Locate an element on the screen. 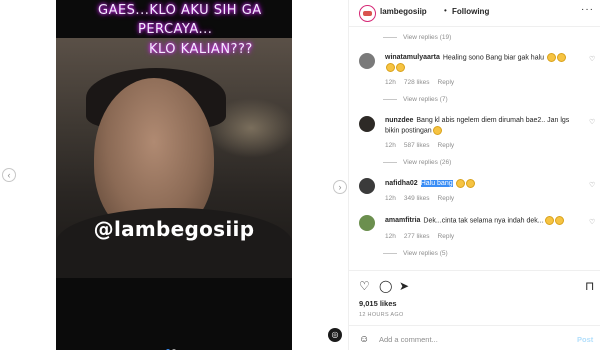 The height and width of the screenshot is (352, 600). carousel-dots is located at coordinates (172, 345).